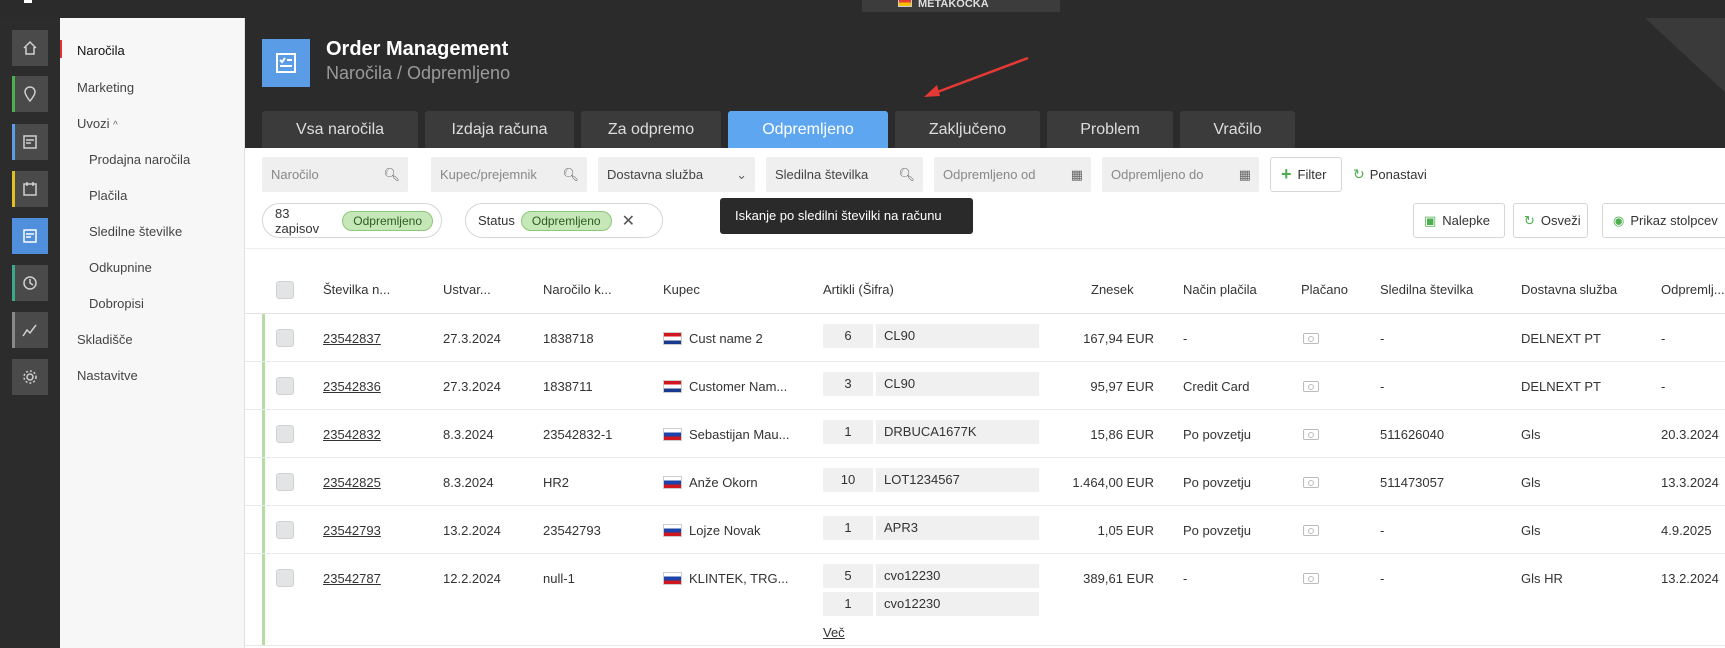  What do you see at coordinates (335, 174) in the screenshot?
I see `order-search-input: Naročilo 🔍︎` at bounding box center [335, 174].